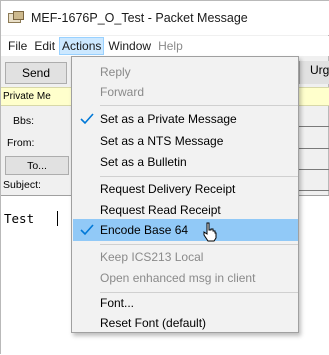 This screenshot has height=355, width=329. Describe the element at coordinates (44, 46) in the screenshot. I see `menu-edit: Edit` at that location.